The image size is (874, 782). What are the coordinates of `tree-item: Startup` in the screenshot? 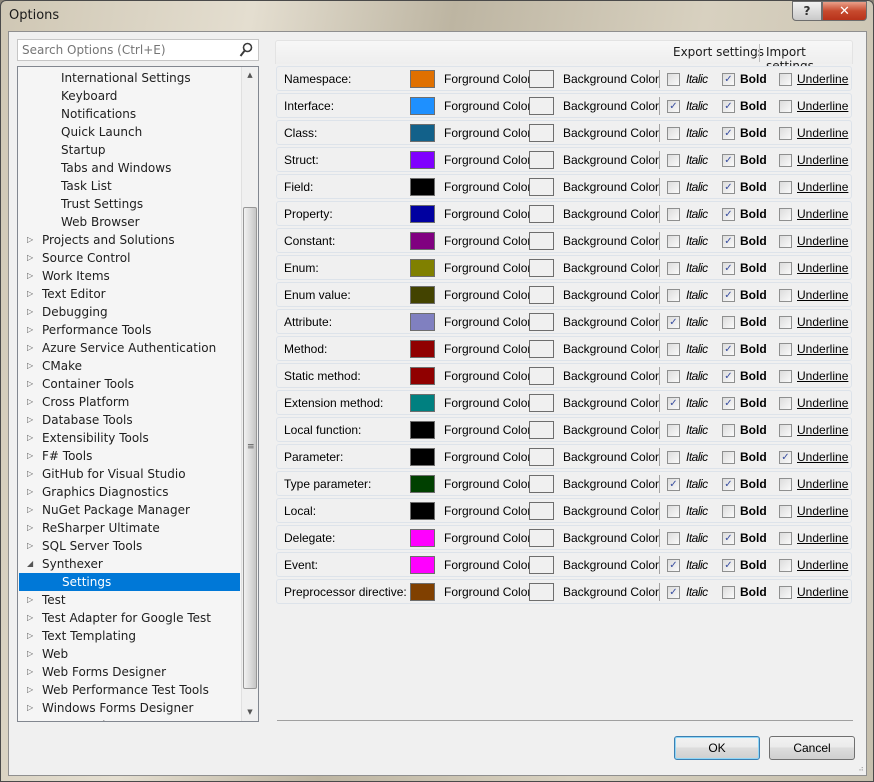 It's located at (129, 150).